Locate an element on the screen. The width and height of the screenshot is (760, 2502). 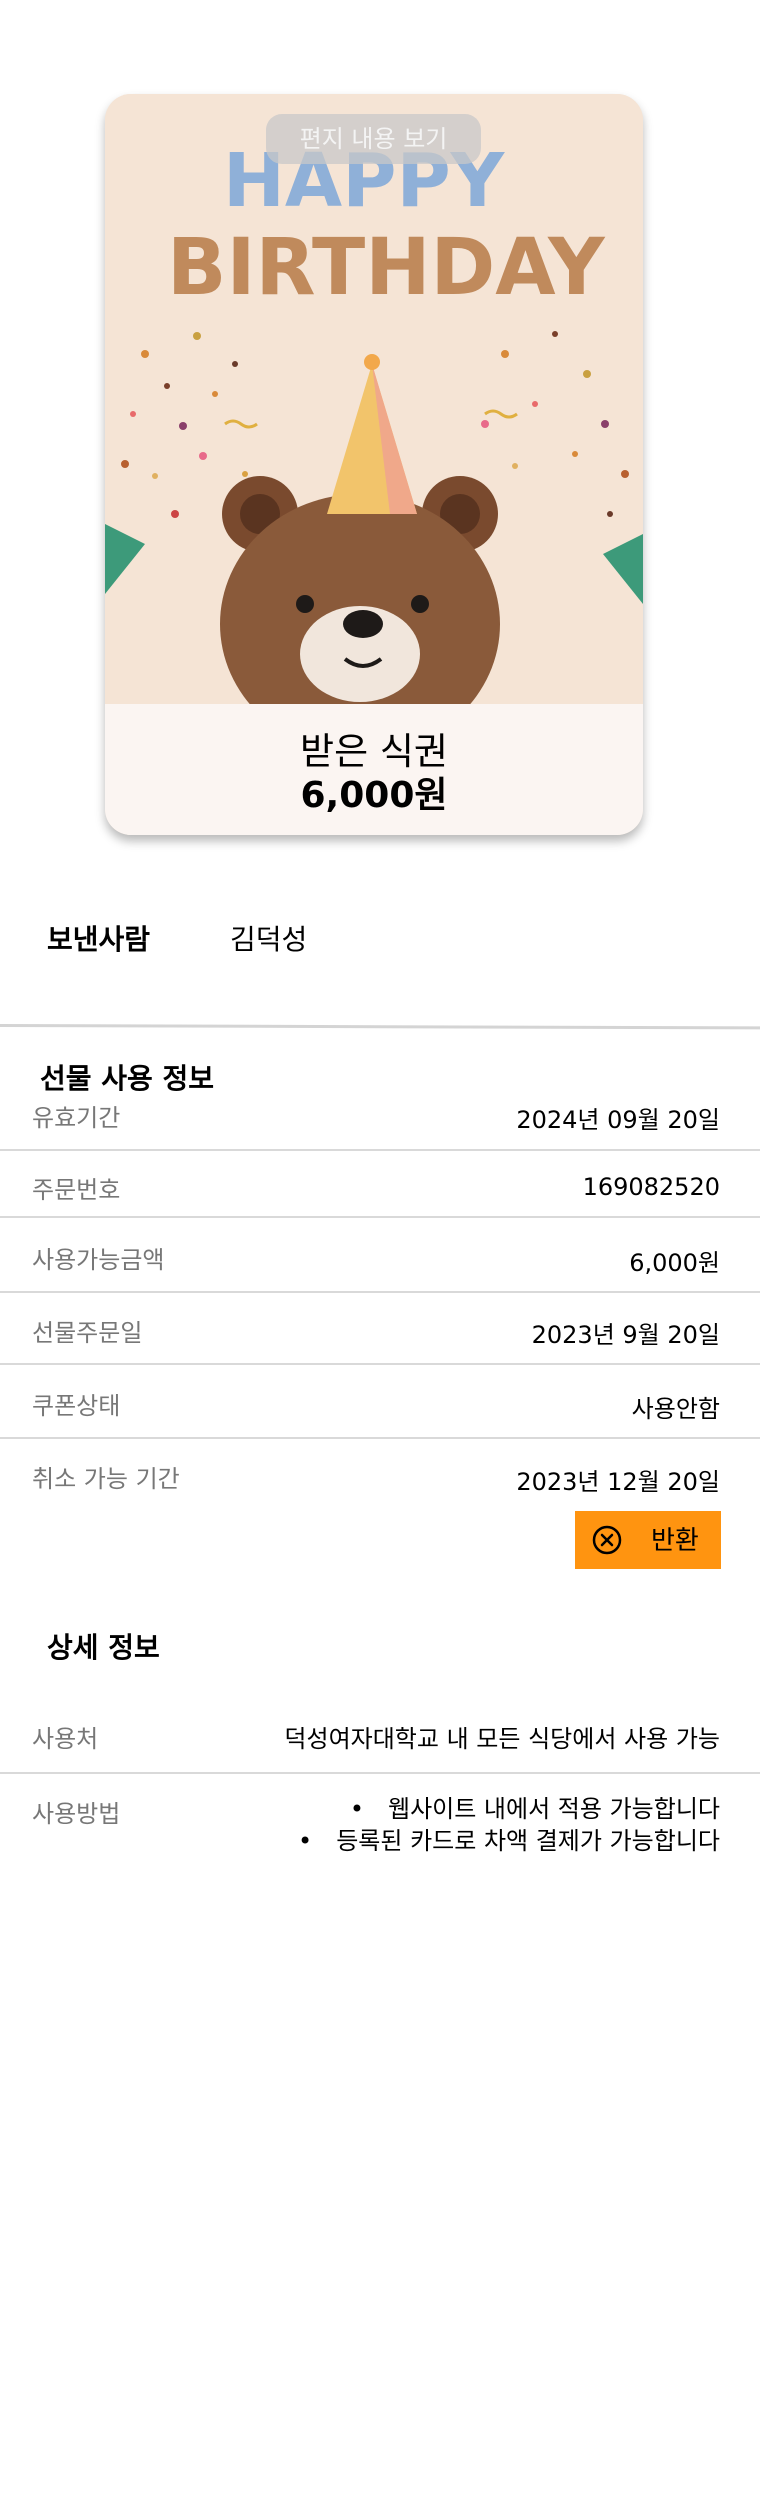
order-date-label: 선물주문일 is located at coordinates (87, 1333).